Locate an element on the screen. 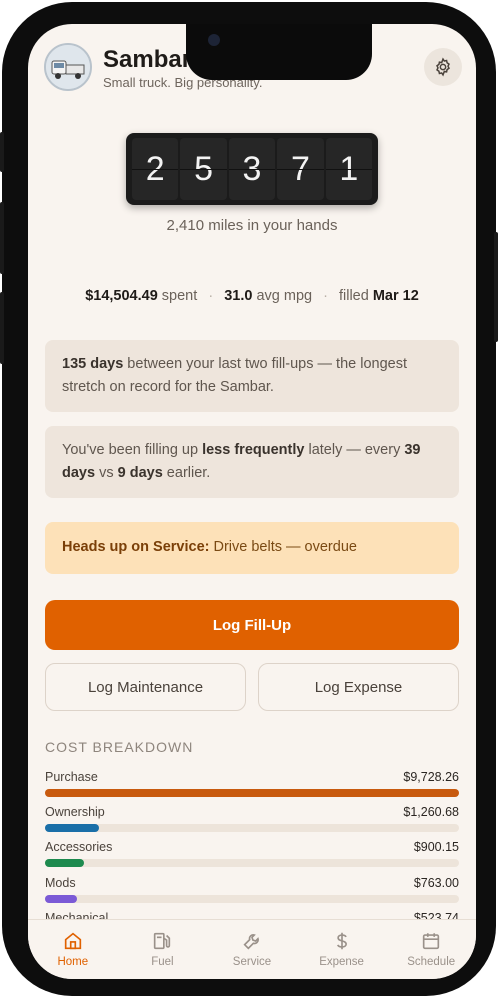 Image resolution: width=498 pixels, height=998 pixels. tab-schedule: Schedule is located at coordinates (431, 949).